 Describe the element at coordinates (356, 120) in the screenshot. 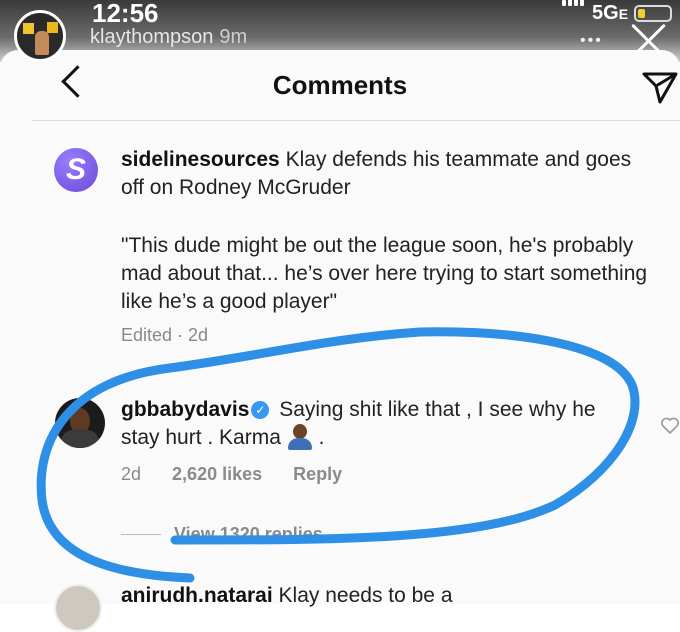

I see `header-divider` at that location.